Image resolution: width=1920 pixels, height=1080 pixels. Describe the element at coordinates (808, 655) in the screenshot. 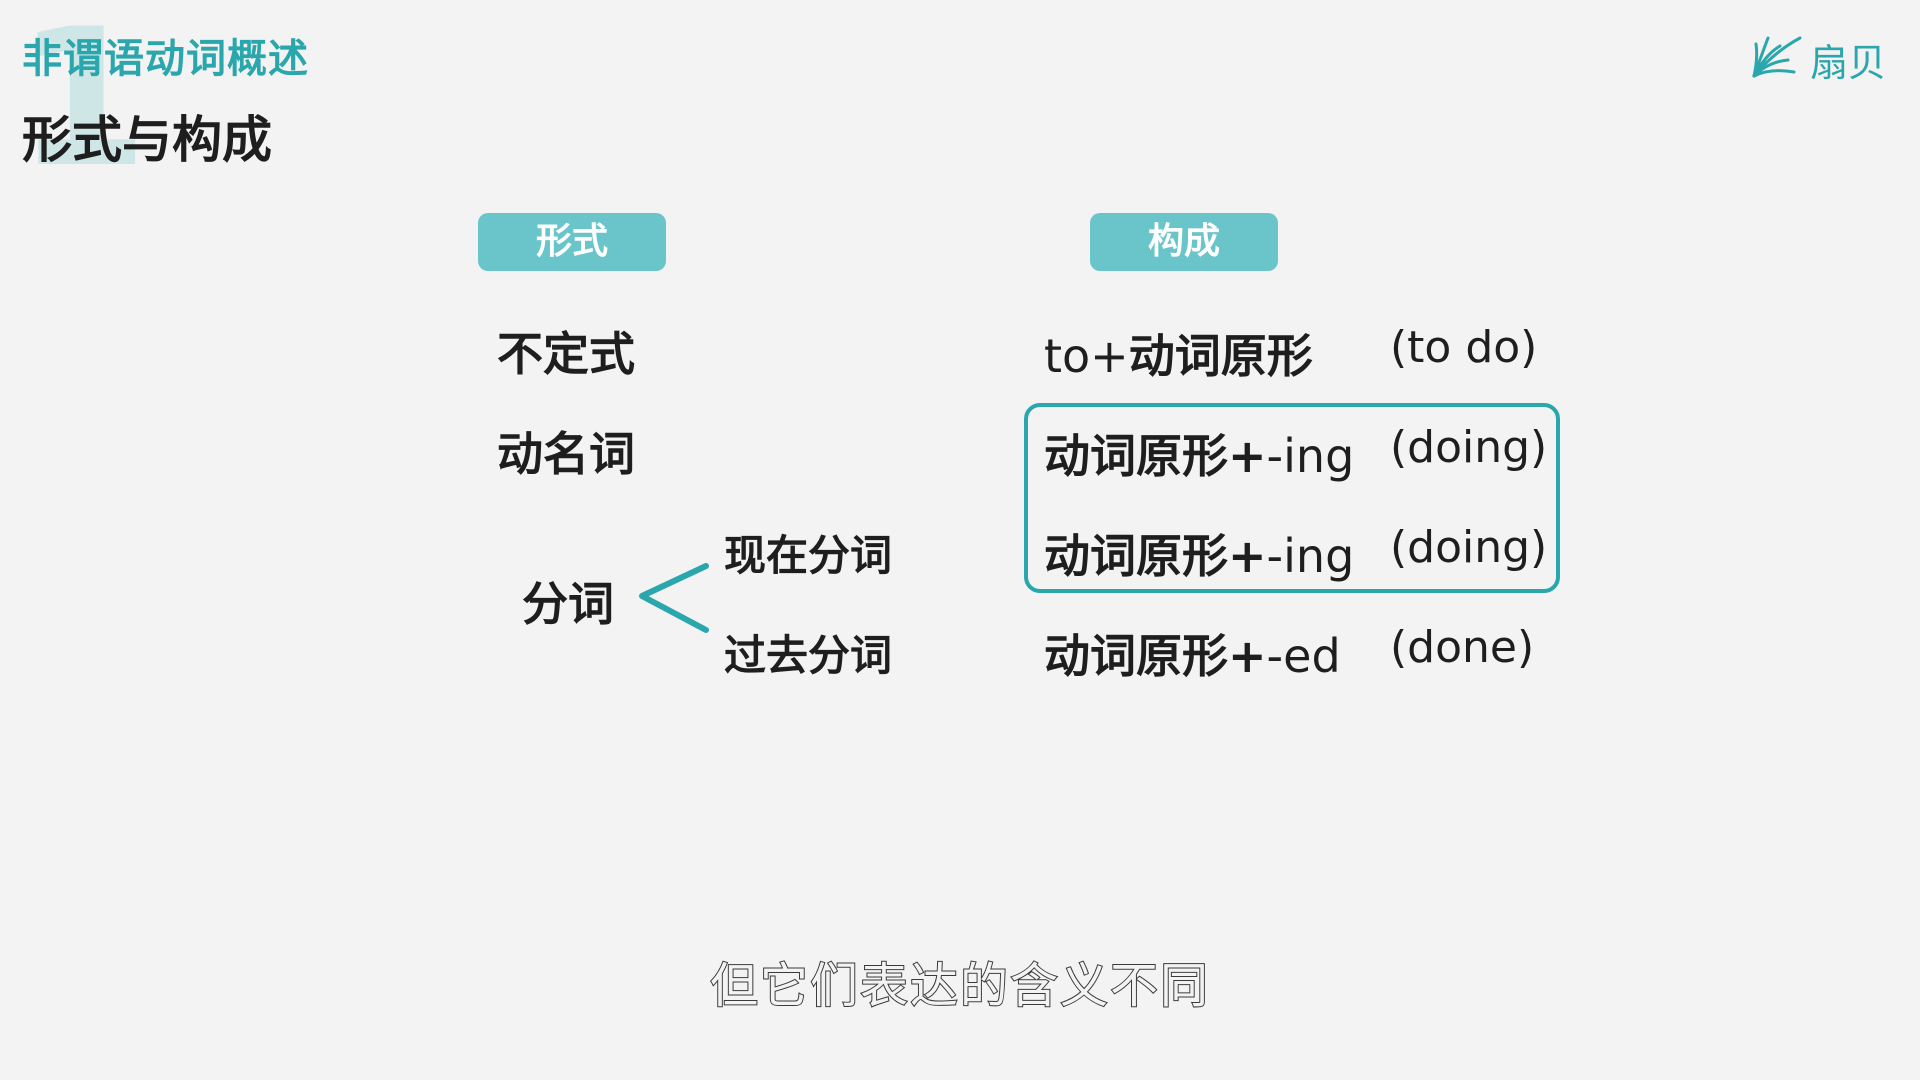

I see `form-past-participle: 过去分词` at that location.